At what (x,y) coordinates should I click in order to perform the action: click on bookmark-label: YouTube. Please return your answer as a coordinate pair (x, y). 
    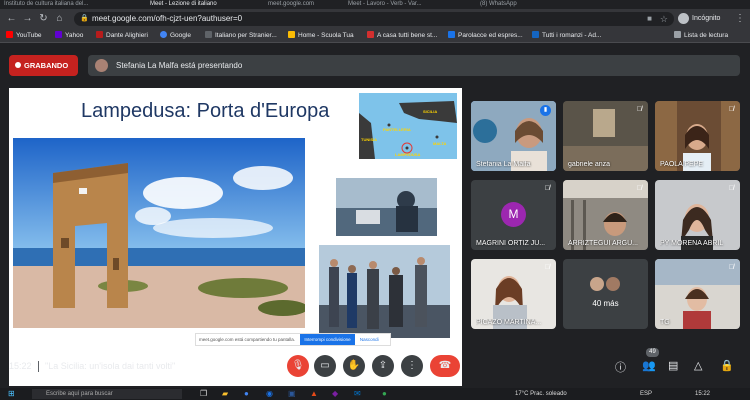
    Looking at the image, I should click on (29, 35).